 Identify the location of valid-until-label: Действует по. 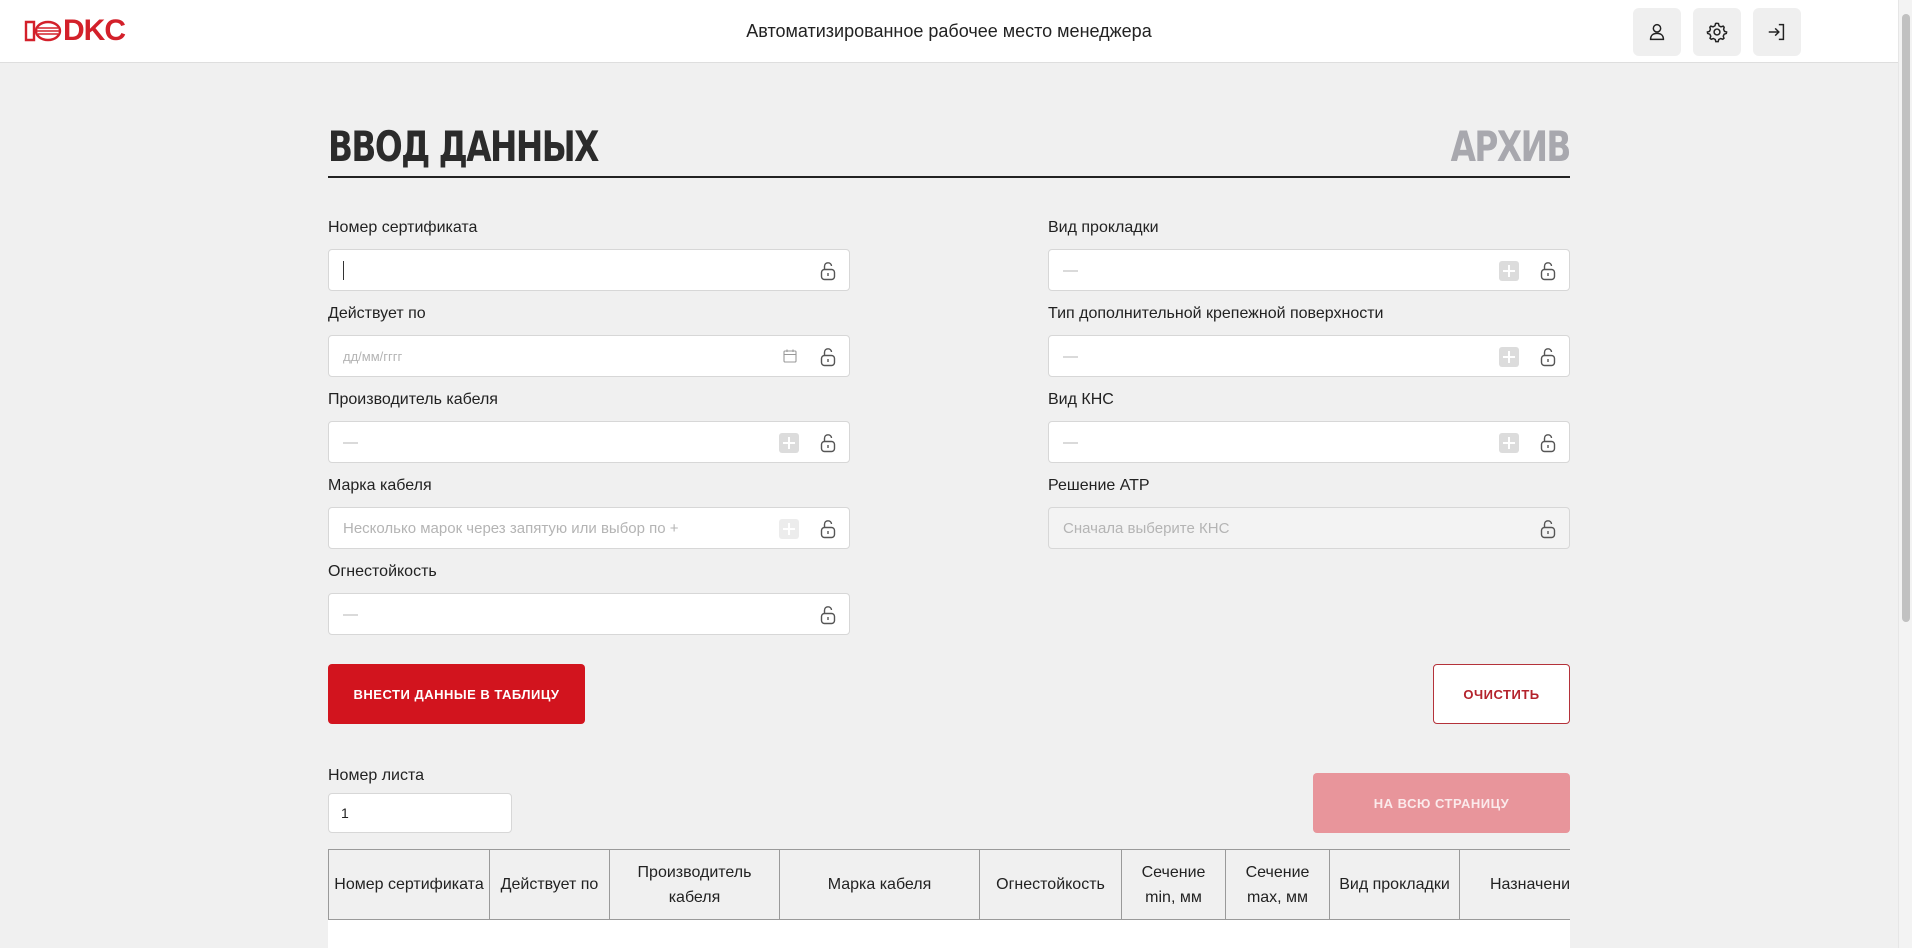
(377, 313).